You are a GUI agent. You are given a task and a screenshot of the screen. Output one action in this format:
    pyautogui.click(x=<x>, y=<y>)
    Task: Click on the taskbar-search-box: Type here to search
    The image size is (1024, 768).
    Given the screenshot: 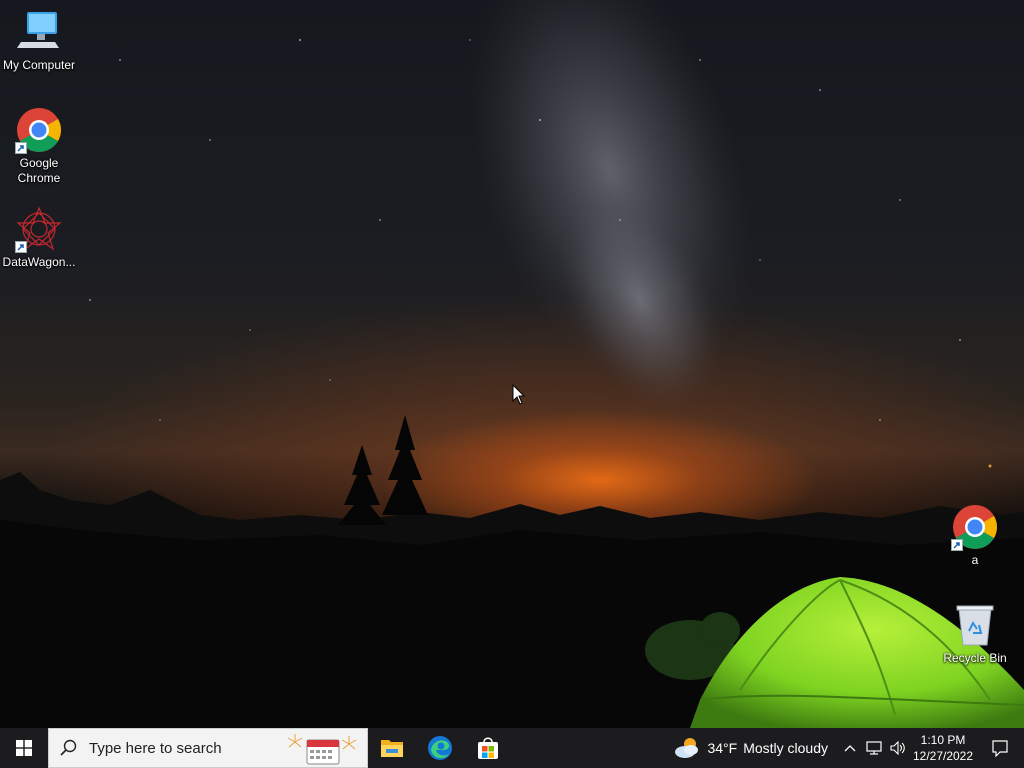 What is the action you would take?
    pyautogui.click(x=208, y=748)
    